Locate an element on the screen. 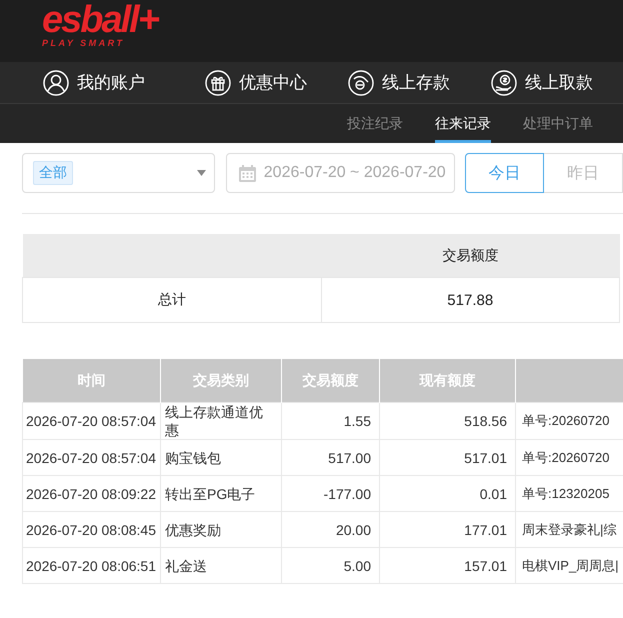  date-range-text: 2026-07-20 ~ 2026-07-20 is located at coordinates (355, 173).